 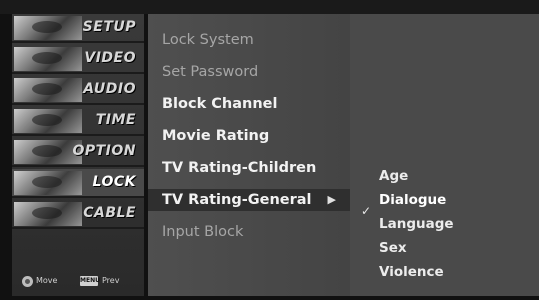 I want to click on sidebar-item-label: SETUP, so click(x=109, y=27).